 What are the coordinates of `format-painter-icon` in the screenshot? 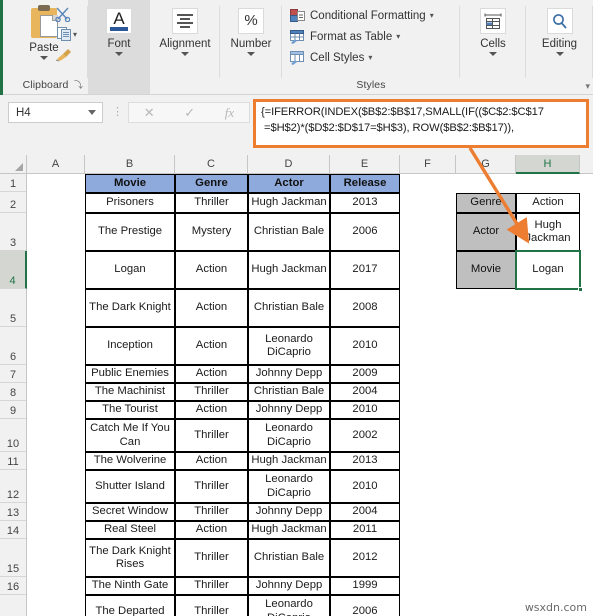 It's located at (64, 57).